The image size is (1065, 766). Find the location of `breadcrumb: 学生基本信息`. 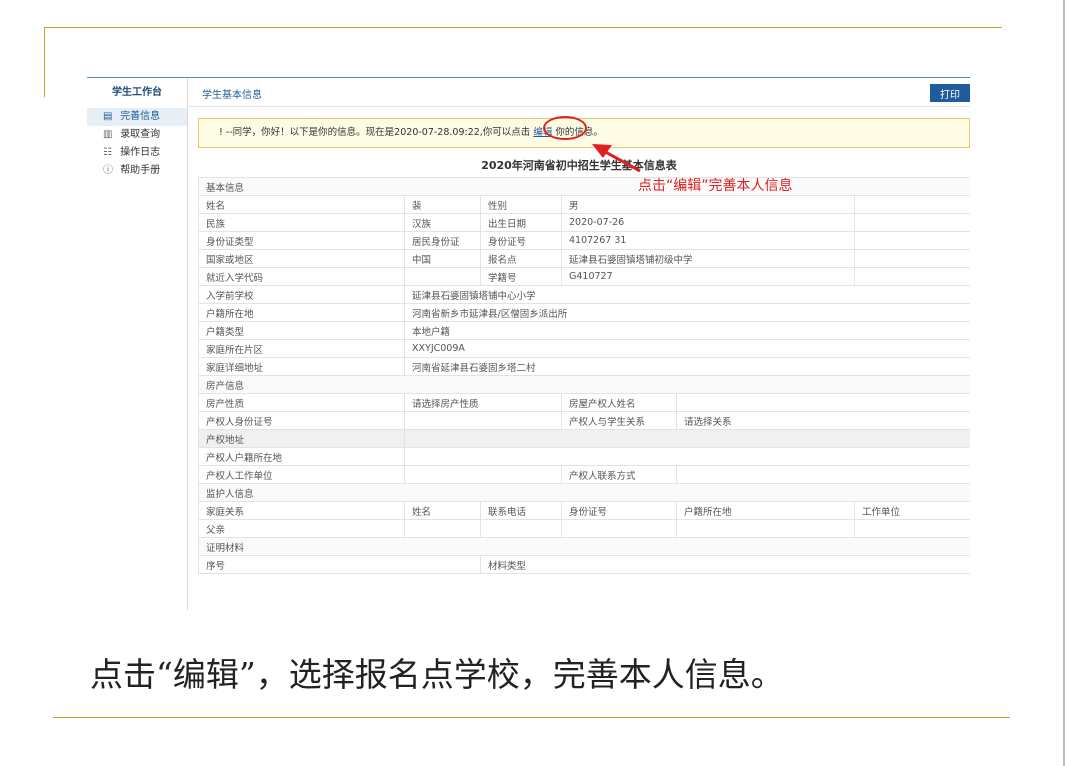

breadcrumb: 学生基本信息 is located at coordinates (232, 93).